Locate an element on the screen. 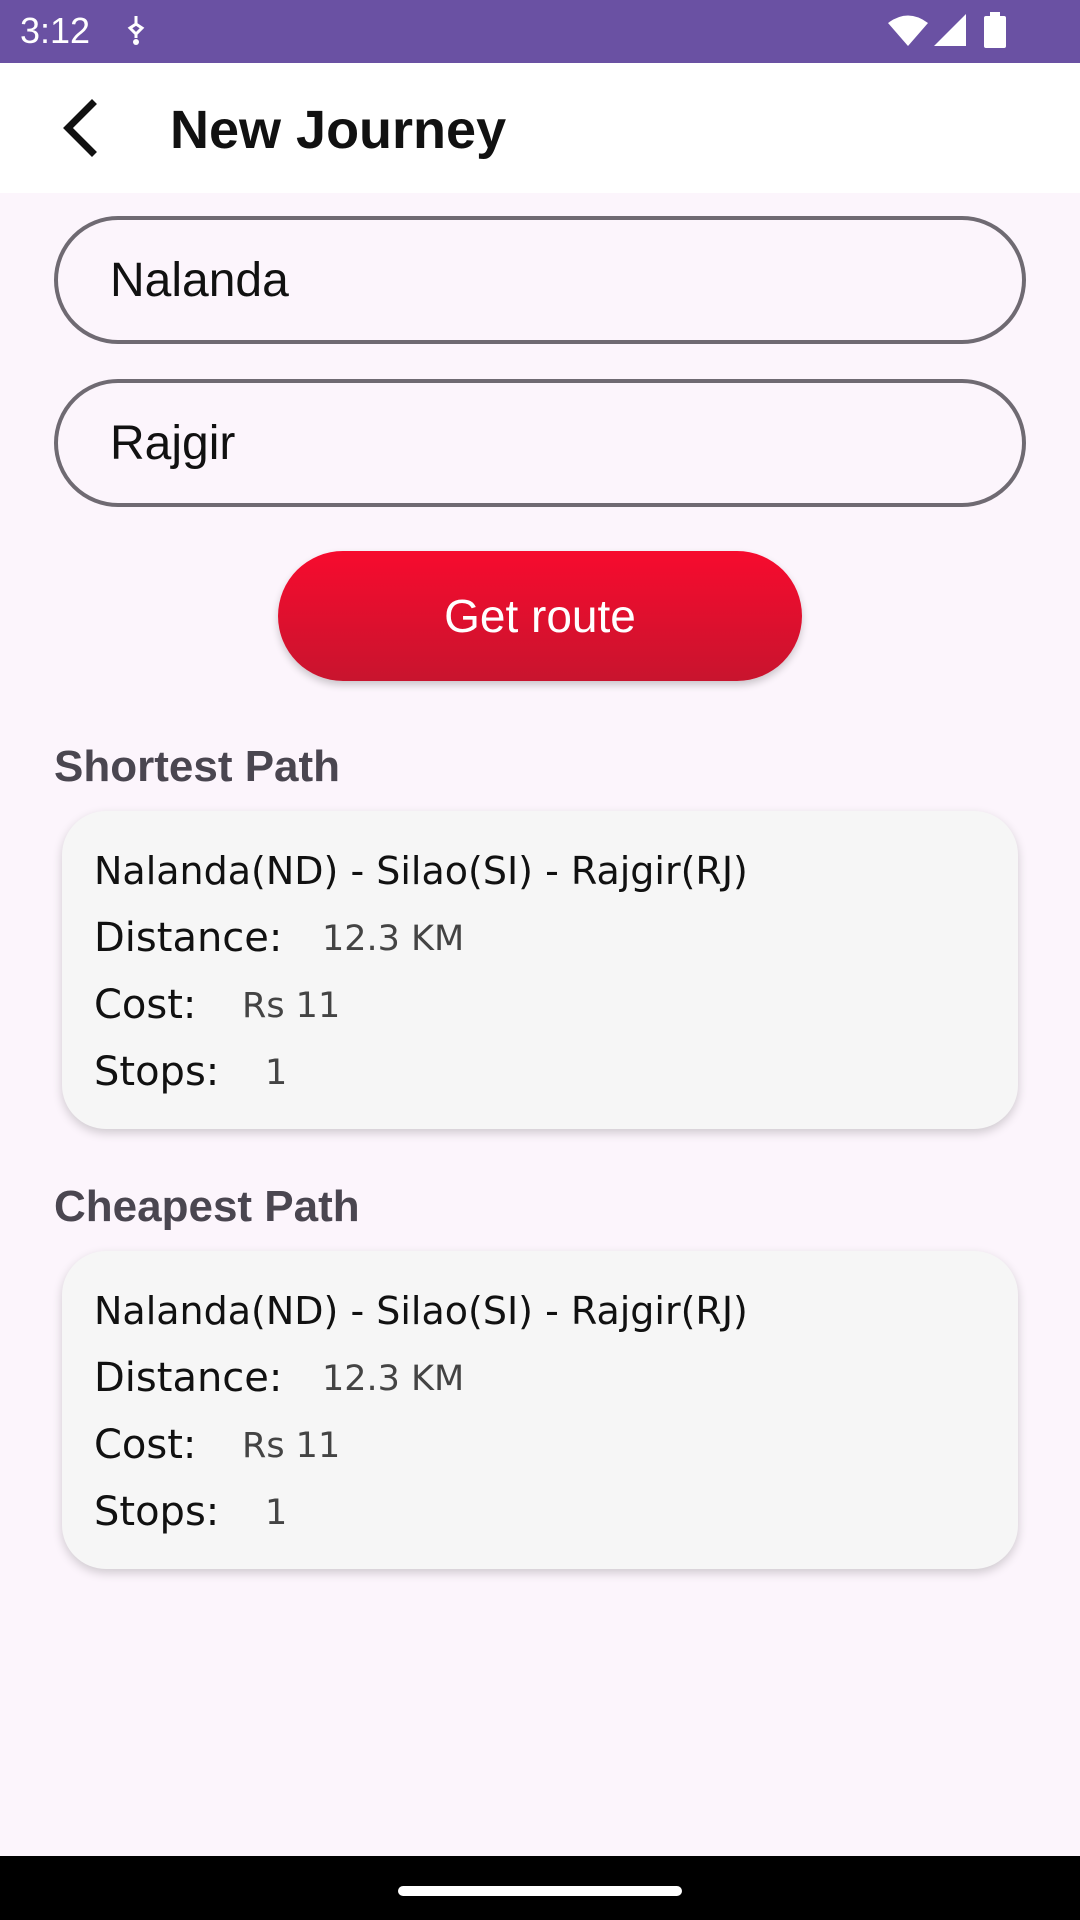  wifi-icon is located at coordinates (908, 30).